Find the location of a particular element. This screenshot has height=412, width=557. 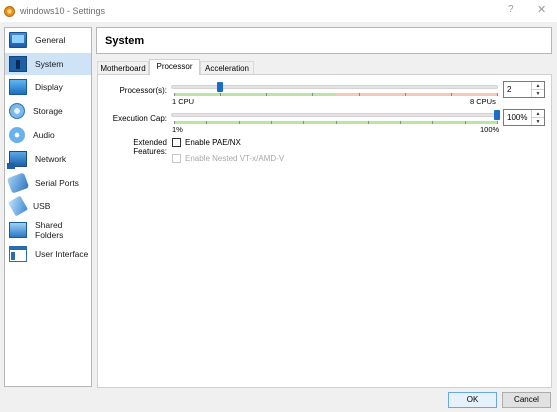

sidebar-item-label: System is located at coordinates (49, 64).